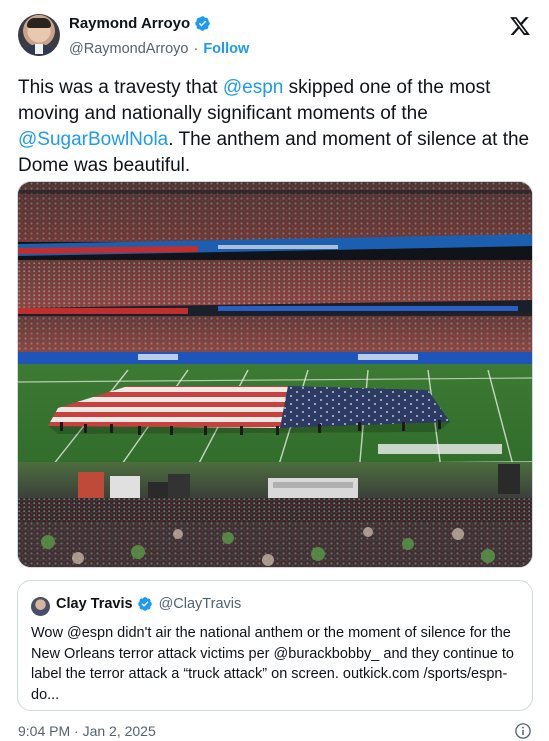 The width and height of the screenshot is (549, 741). Describe the element at coordinates (93, 139) in the screenshot. I see `mention-sugarbowlnola-link: @SugarBowlNola` at that location.